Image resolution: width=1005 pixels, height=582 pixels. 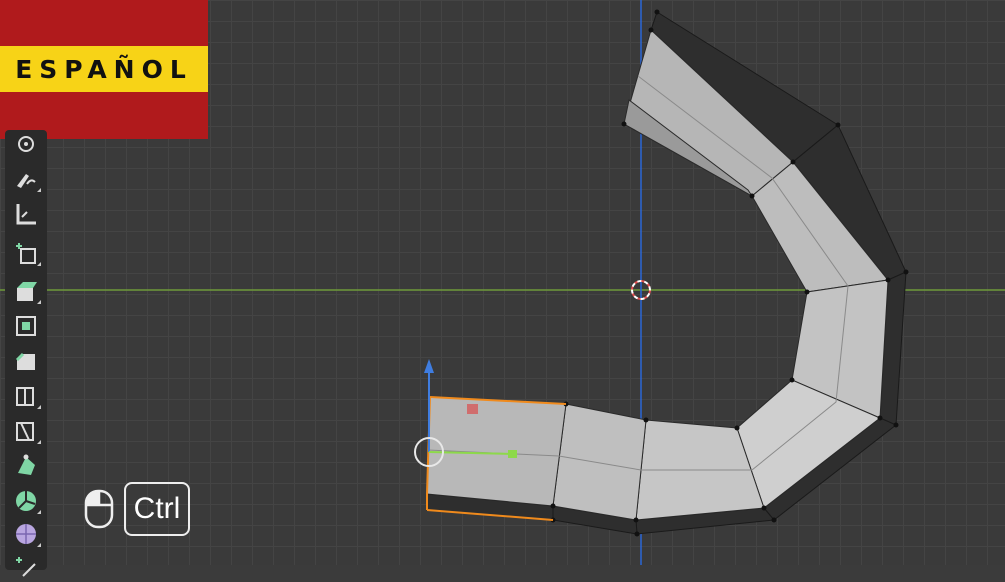 I want to click on smooth-icon, so click(x=26, y=533).